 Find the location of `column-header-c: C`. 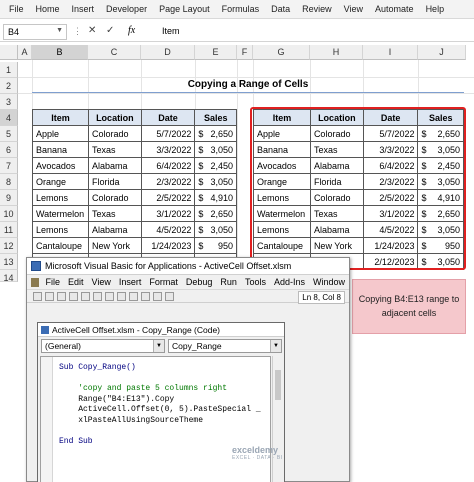

column-header-c: C is located at coordinates (114, 52).